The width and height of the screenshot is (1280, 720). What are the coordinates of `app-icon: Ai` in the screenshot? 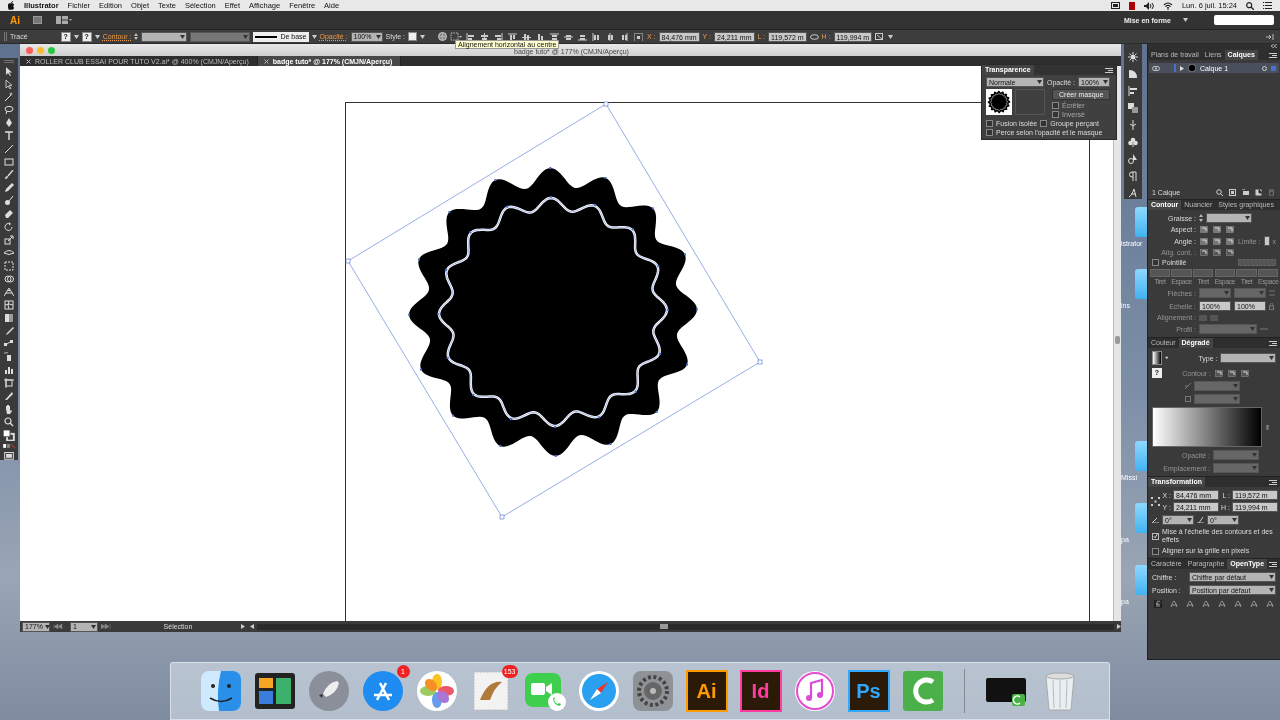 It's located at (706, 691).